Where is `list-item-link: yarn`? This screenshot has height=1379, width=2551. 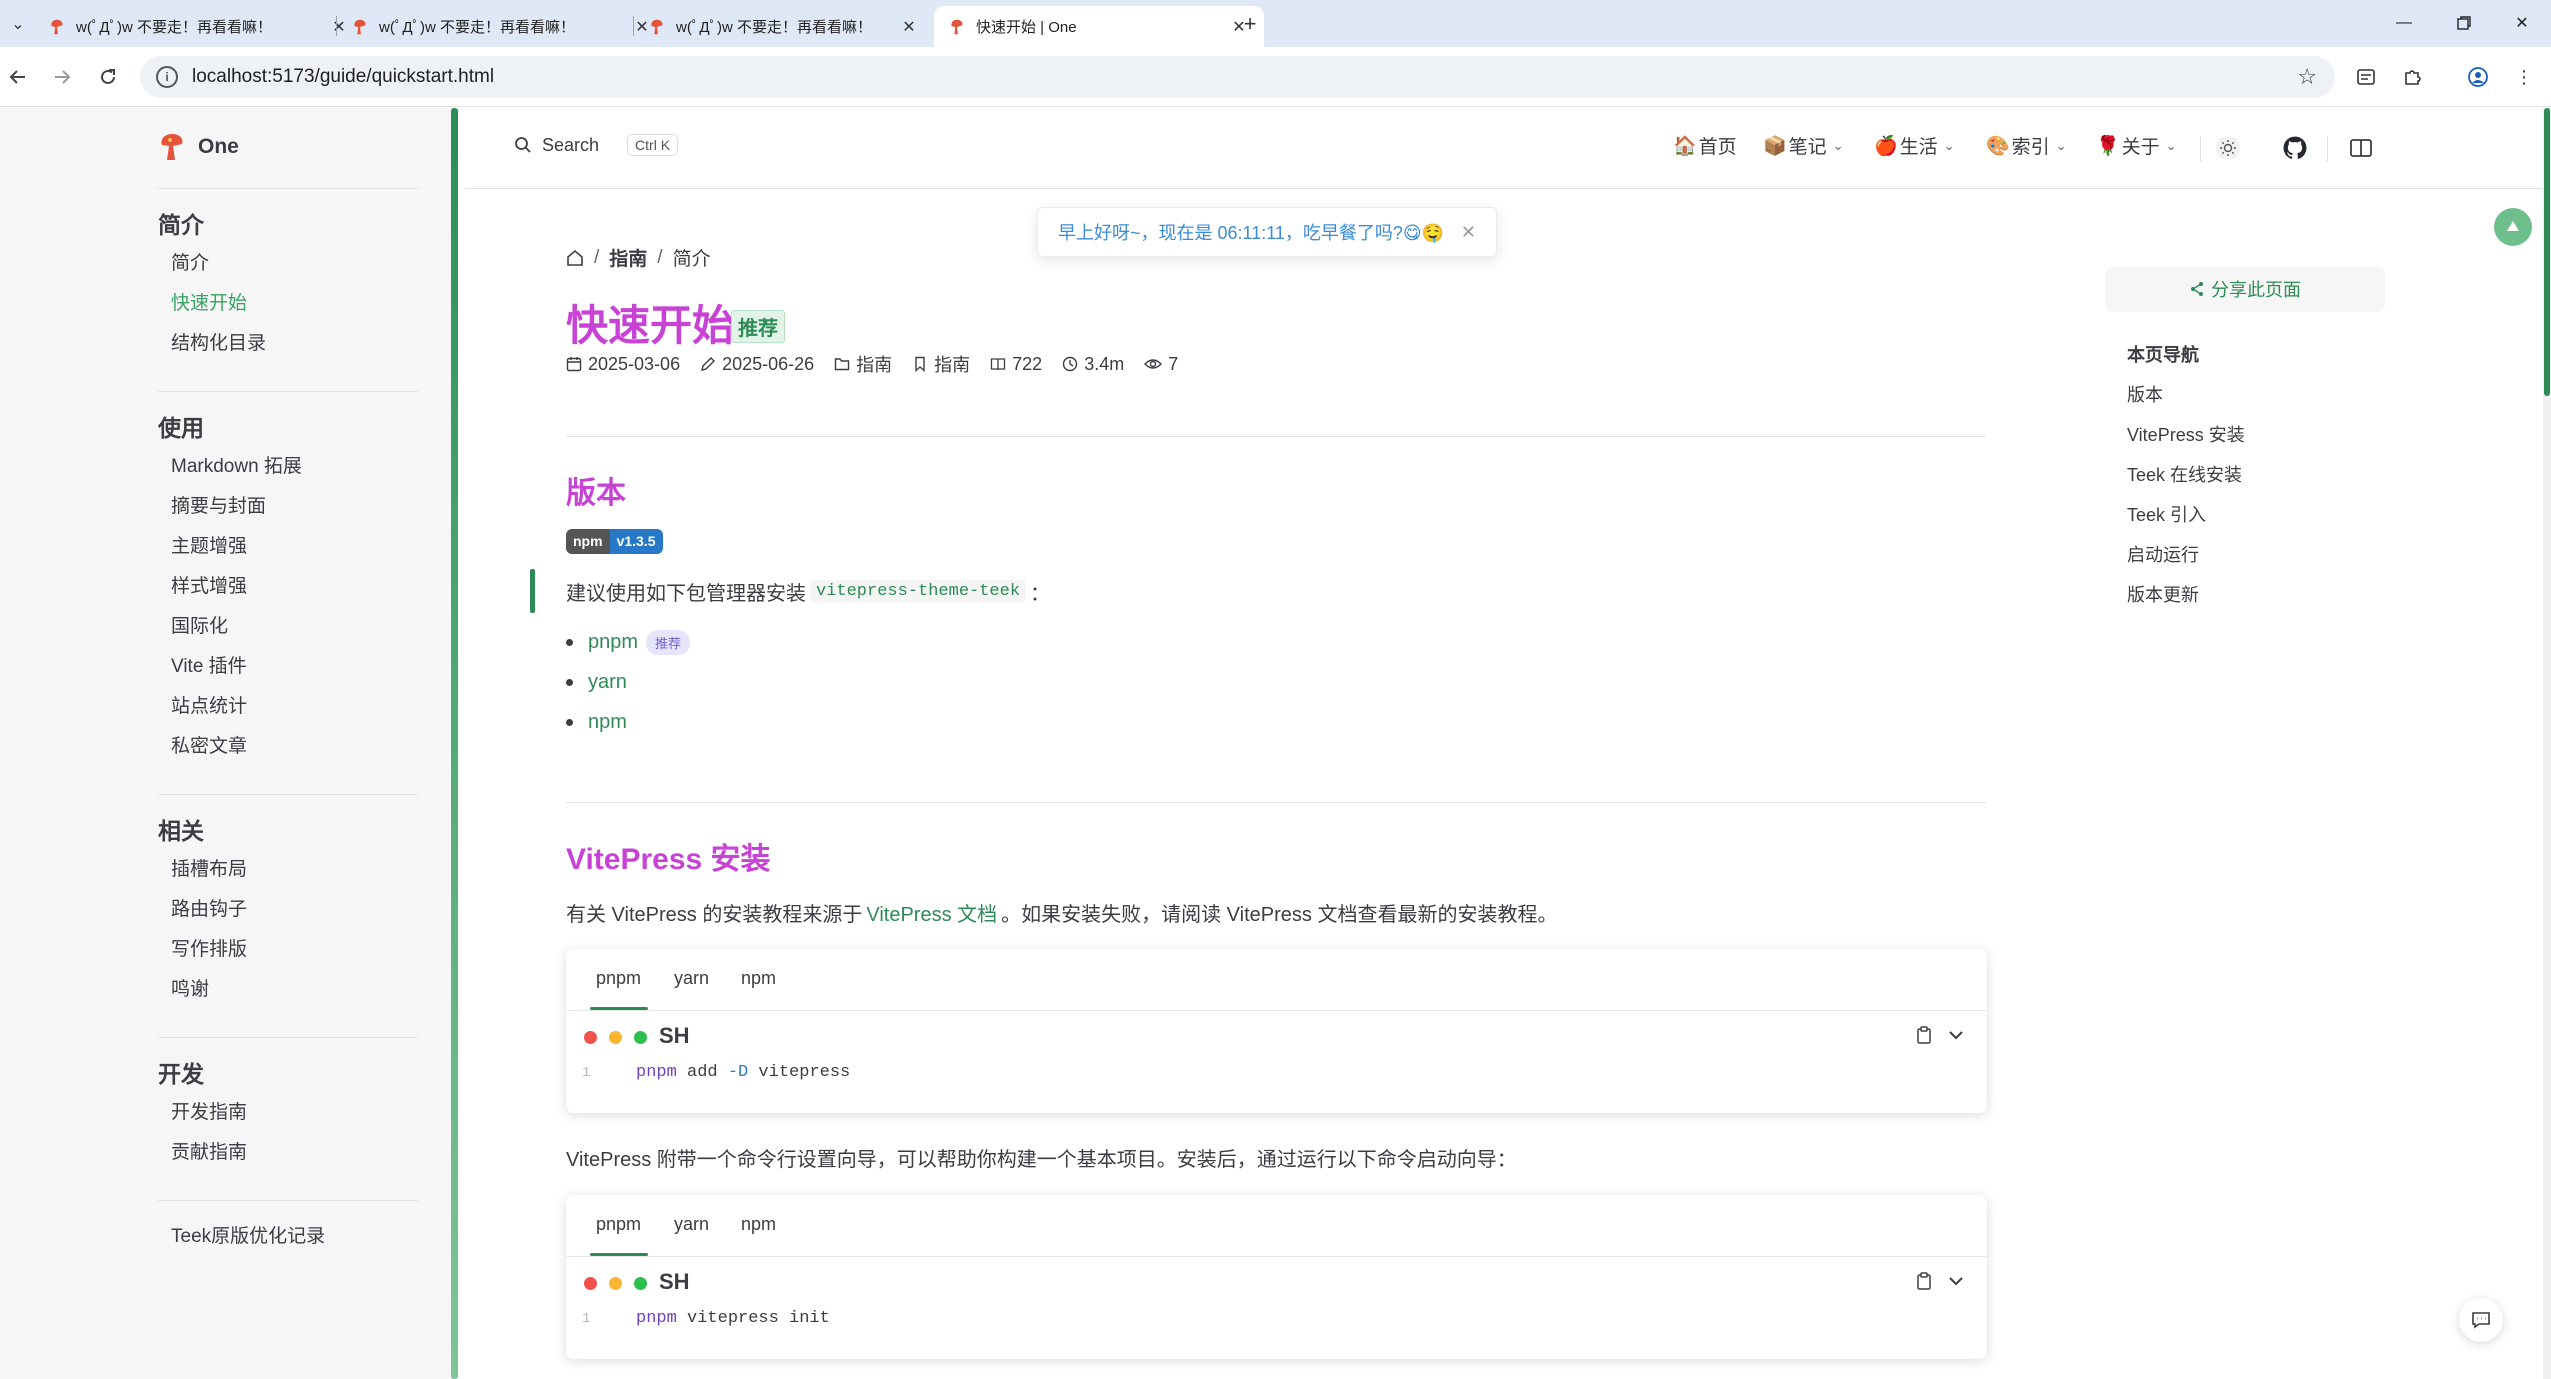
list-item-link: yarn is located at coordinates (607, 682).